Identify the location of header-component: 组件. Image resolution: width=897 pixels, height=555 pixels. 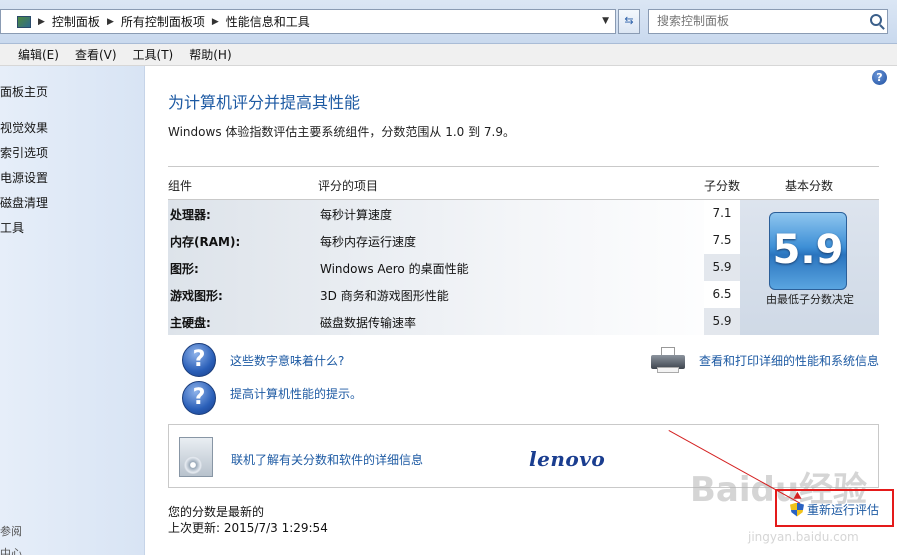
(180, 186).